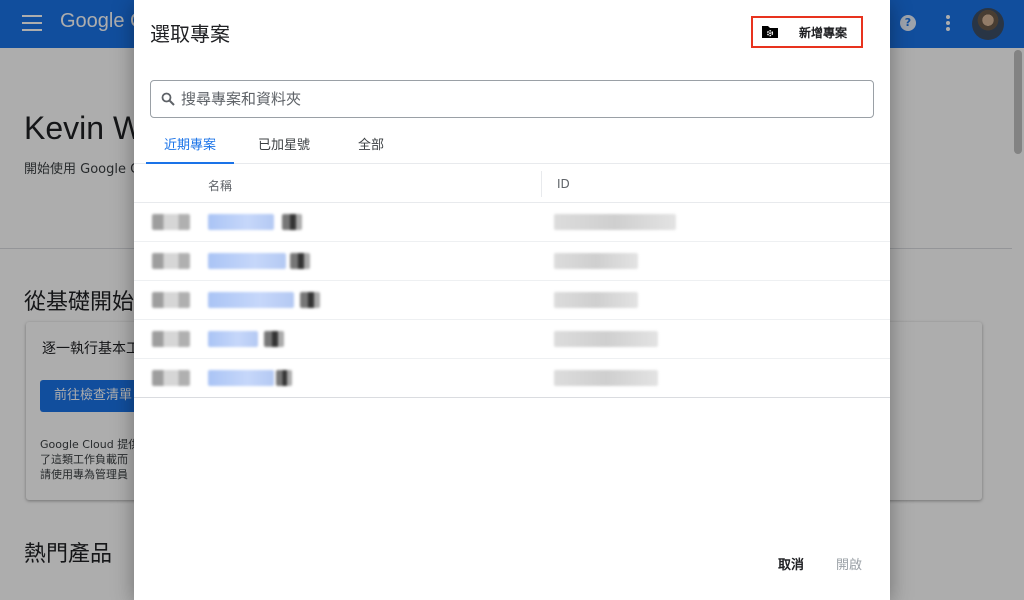 The height and width of the screenshot is (600, 1024). What do you see at coordinates (371, 146) in the screenshot?
I see `tab-all: 全部` at bounding box center [371, 146].